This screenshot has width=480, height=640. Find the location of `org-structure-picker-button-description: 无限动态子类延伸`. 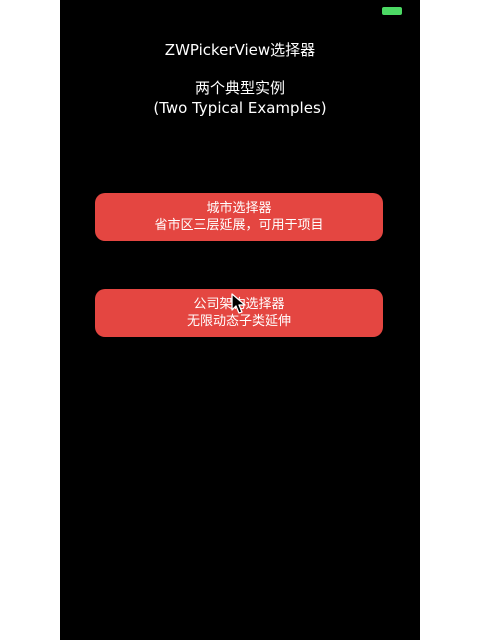

org-structure-picker-button-description: 无限动态子类延伸 is located at coordinates (238, 321).